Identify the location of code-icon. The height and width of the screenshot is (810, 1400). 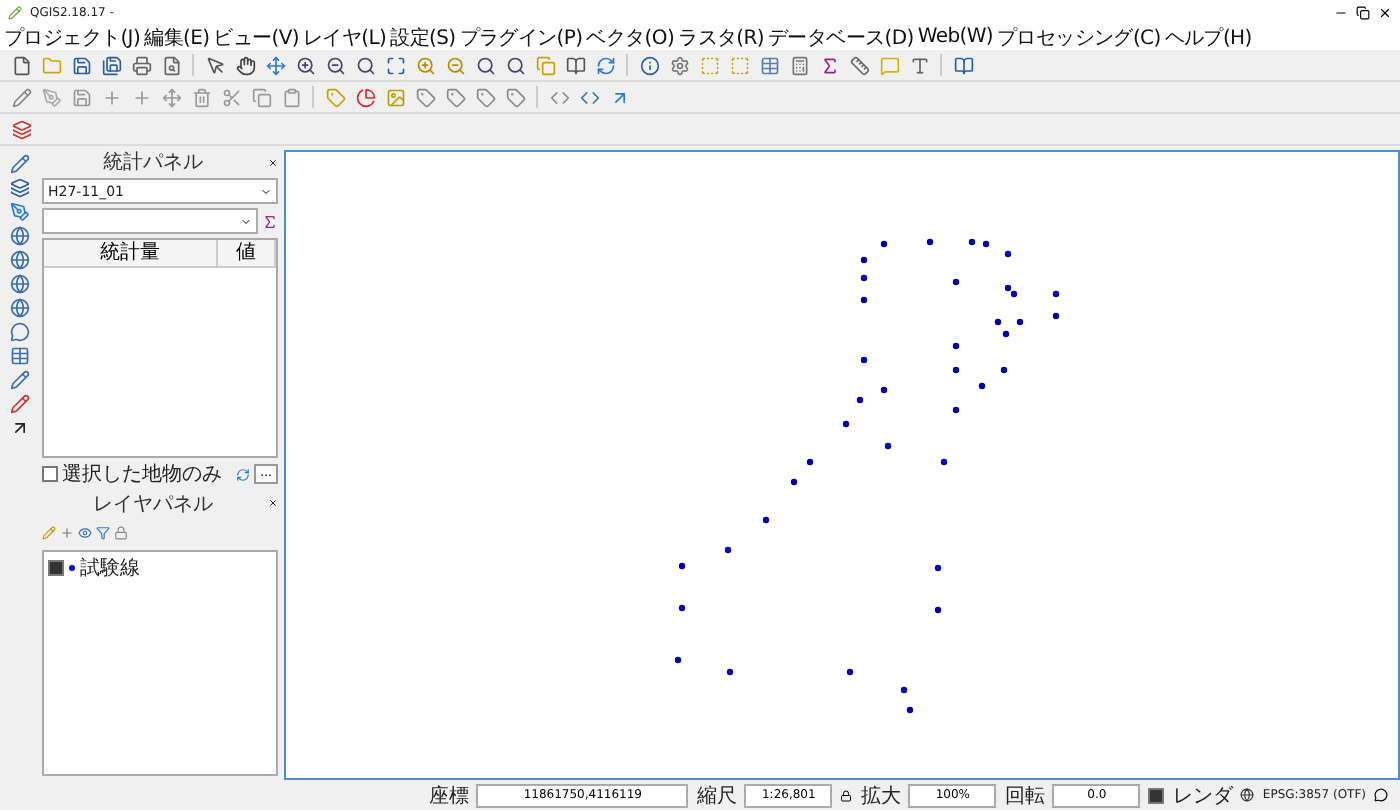
(559, 97).